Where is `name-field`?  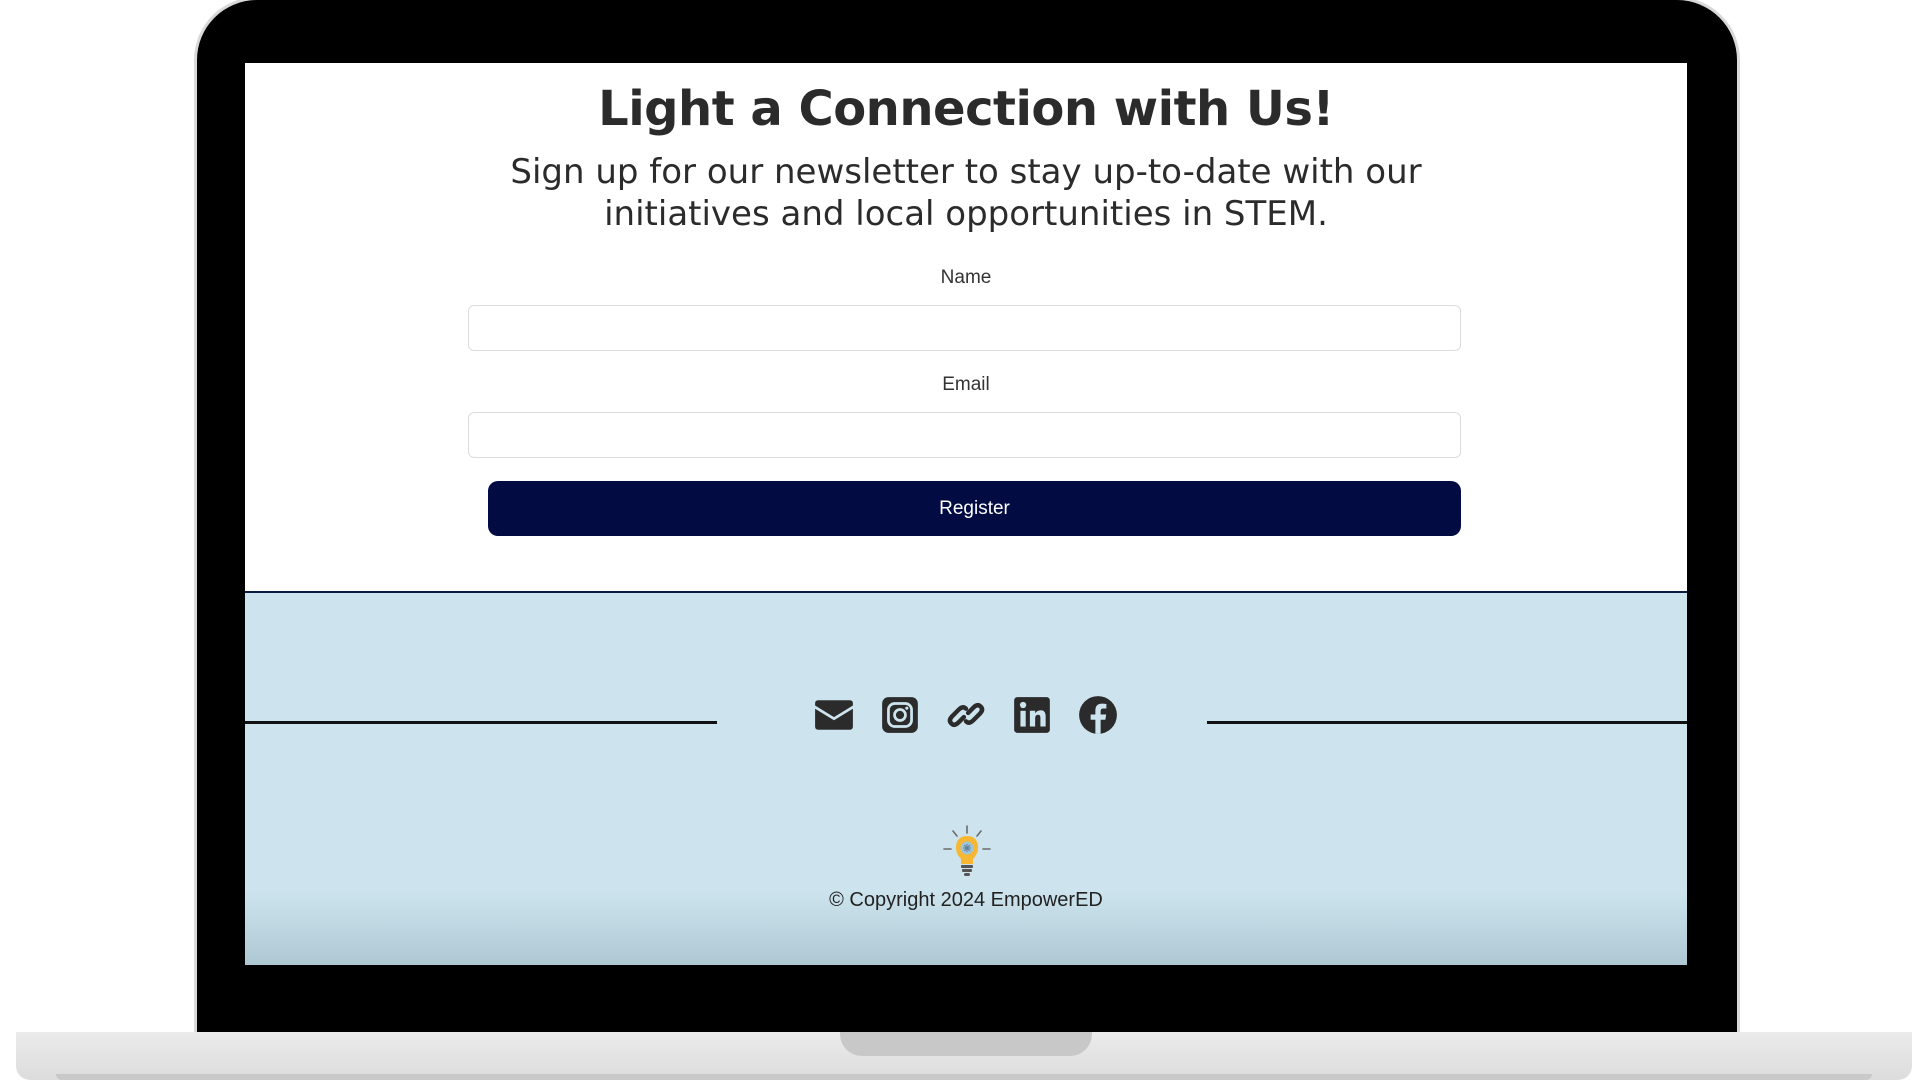
name-field is located at coordinates (964, 328).